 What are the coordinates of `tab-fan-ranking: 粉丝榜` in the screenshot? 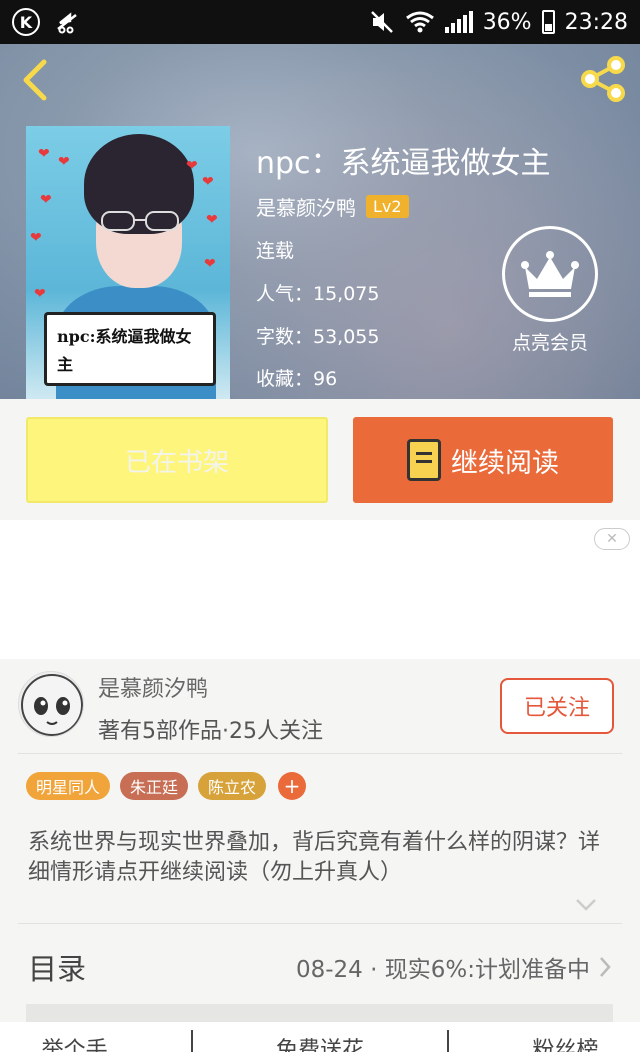 It's located at (565, 1042).